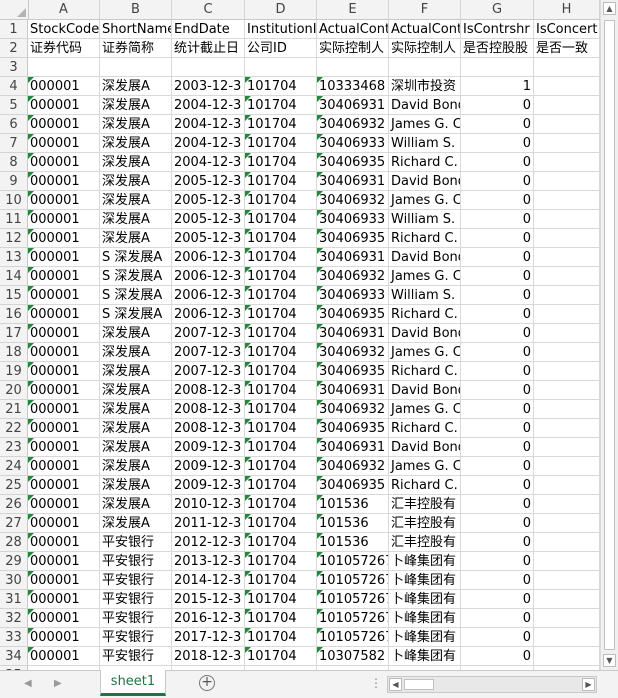  I want to click on cell-d20: 101704, so click(281, 390).